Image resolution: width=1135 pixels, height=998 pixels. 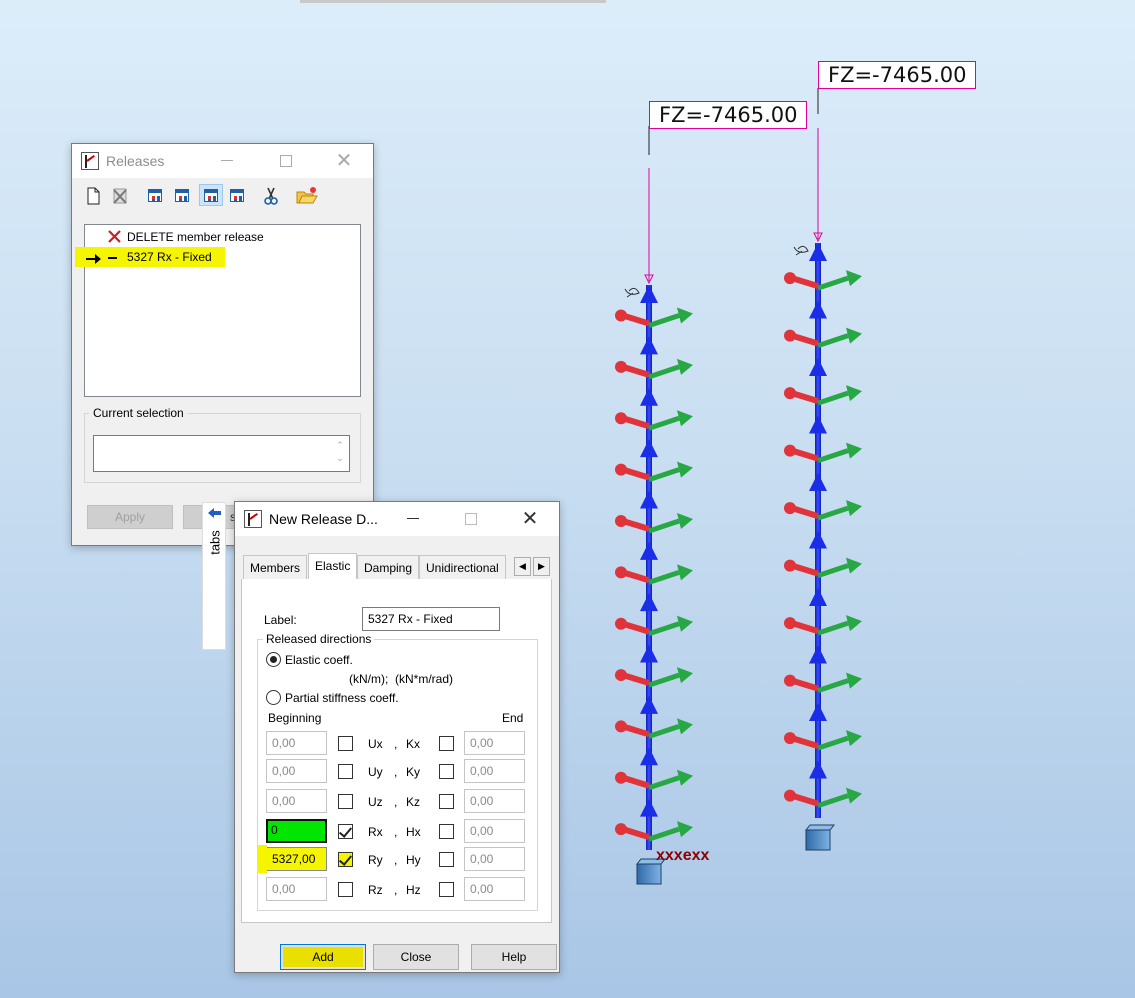 I want to click on partial-stiffness-radio, so click(x=273, y=697).